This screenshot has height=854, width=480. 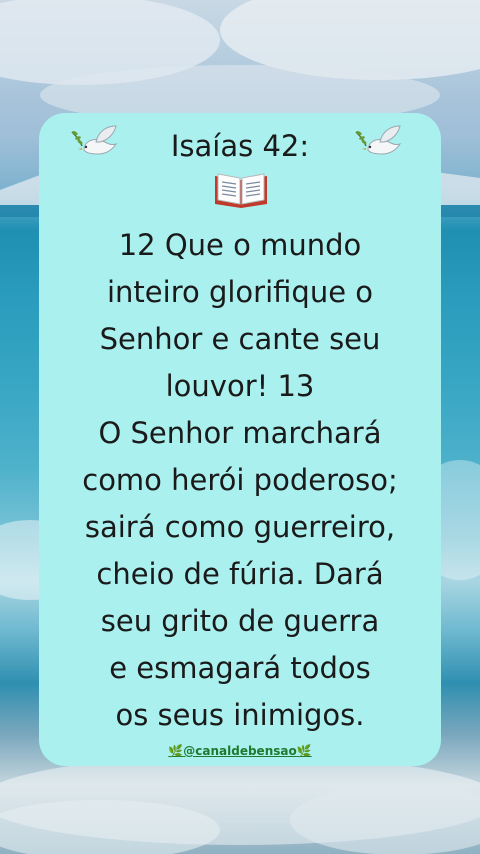 I want to click on verse-line: os seus inimigos., so click(x=240, y=715).